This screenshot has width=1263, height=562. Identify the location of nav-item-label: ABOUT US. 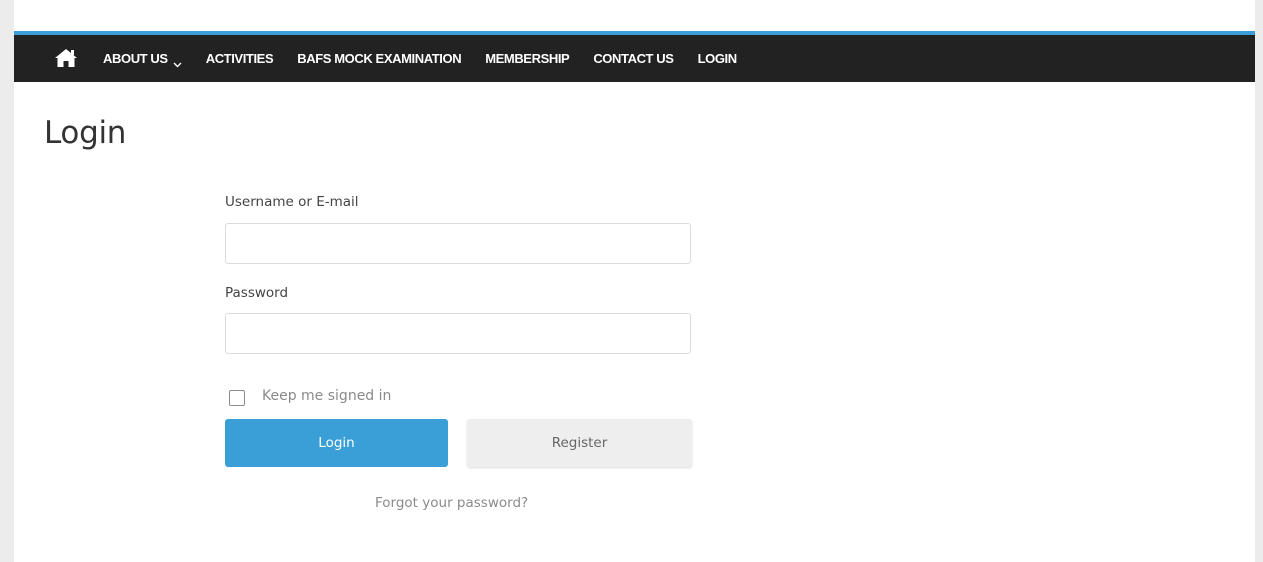
(135, 58).